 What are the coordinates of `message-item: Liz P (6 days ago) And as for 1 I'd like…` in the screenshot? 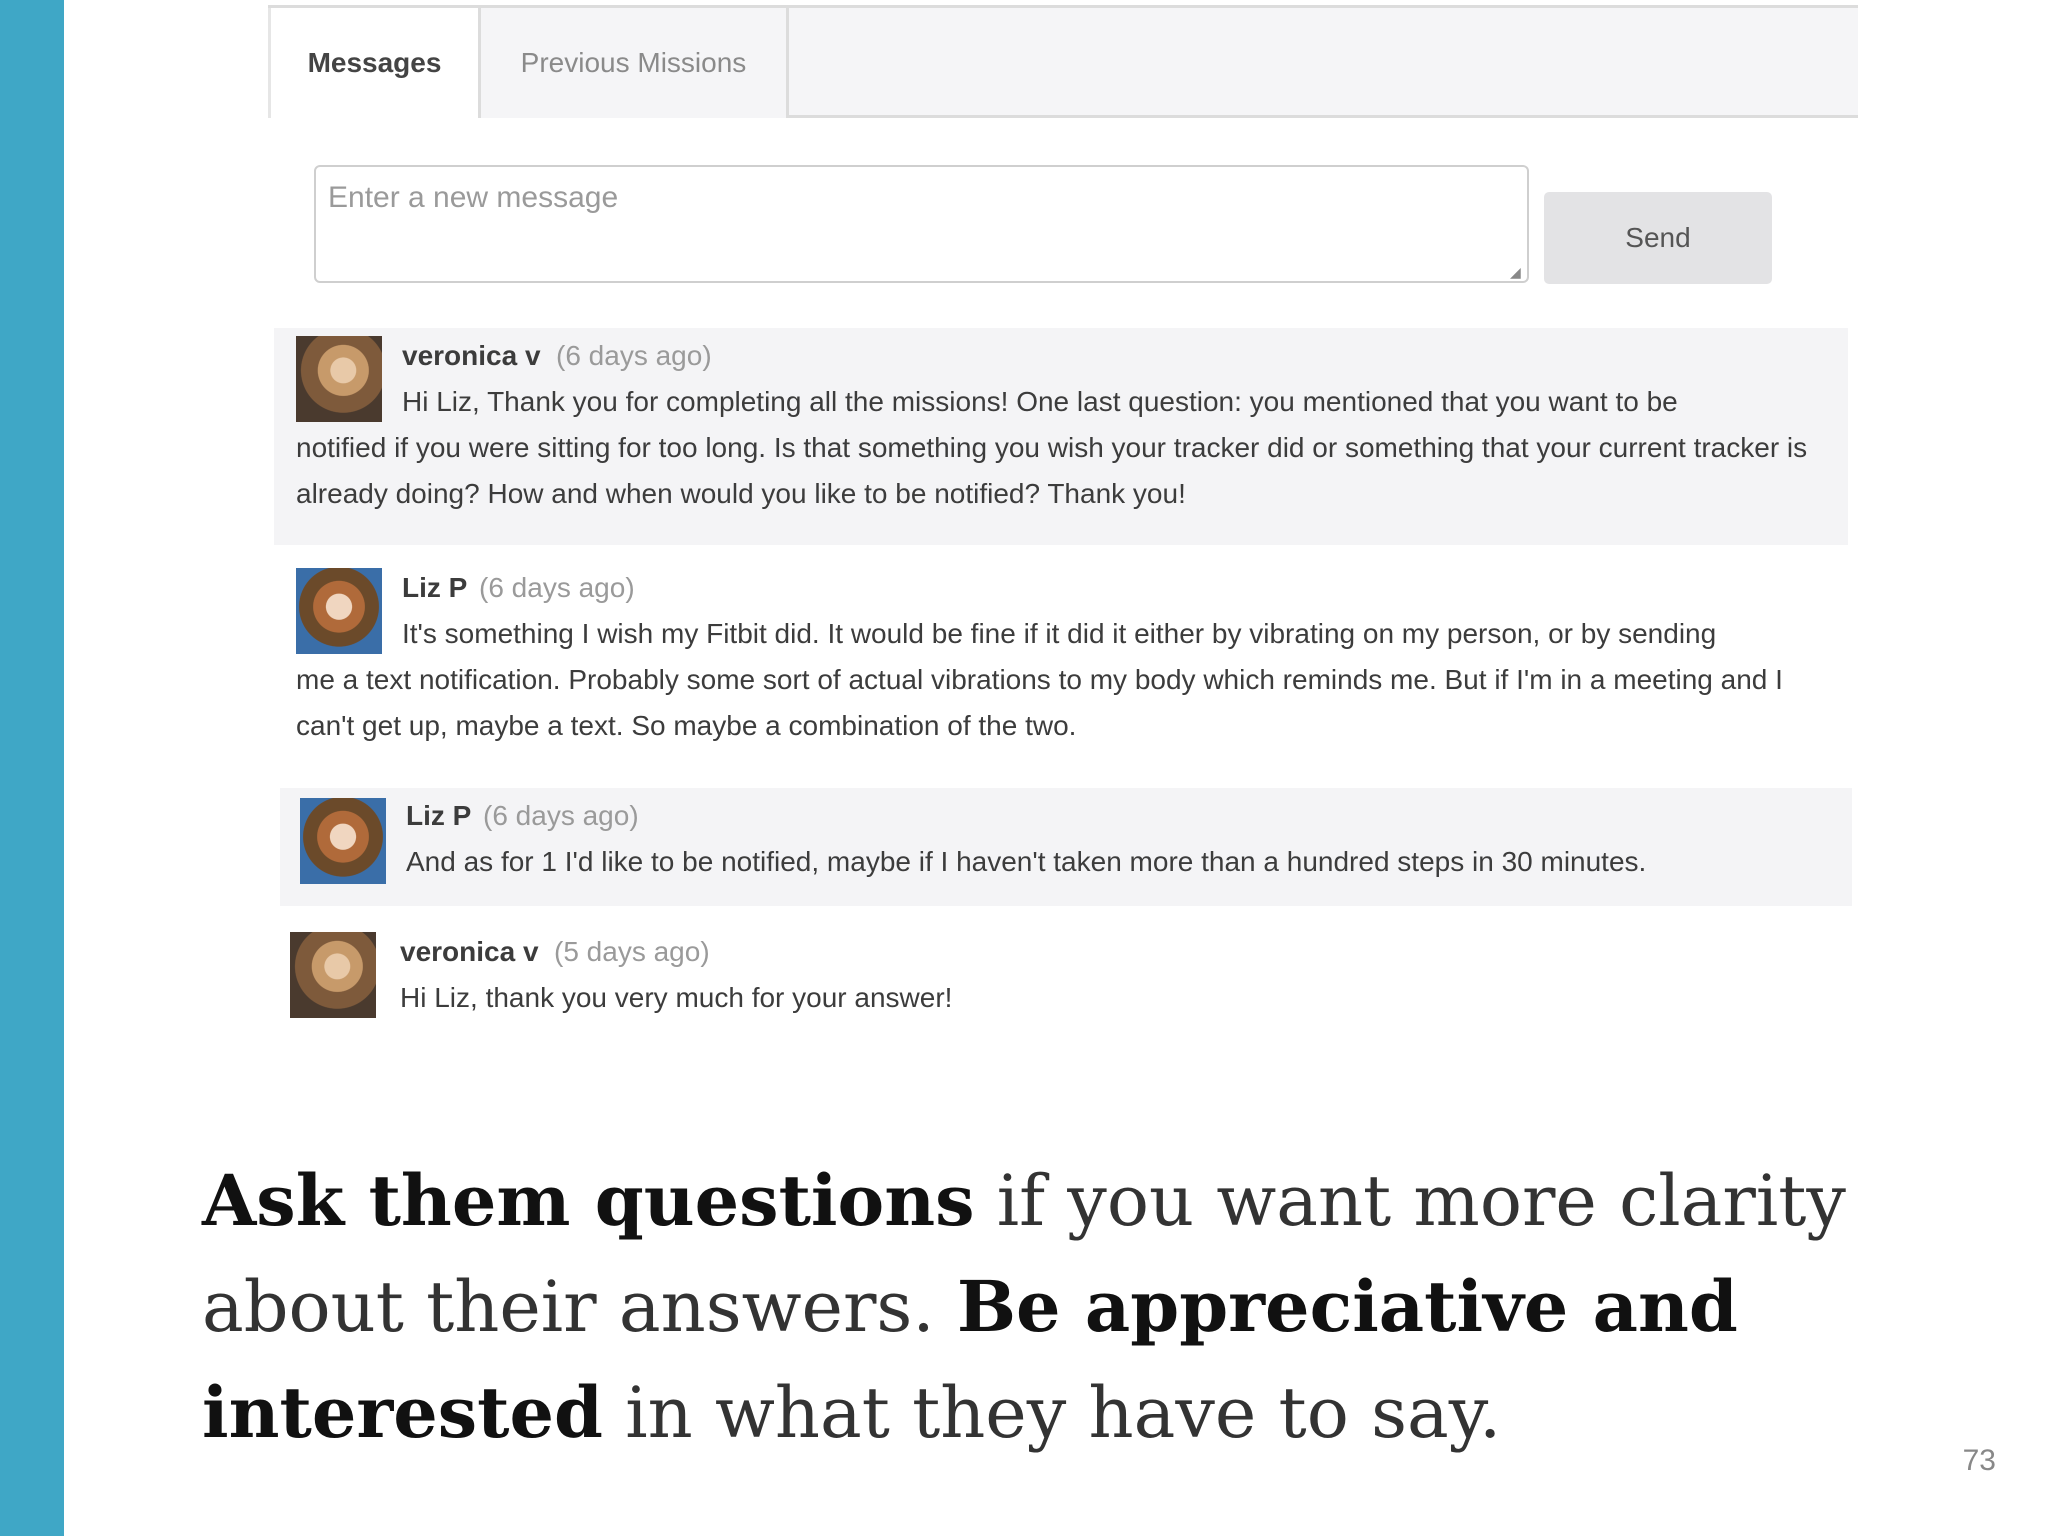 It's located at (1066, 847).